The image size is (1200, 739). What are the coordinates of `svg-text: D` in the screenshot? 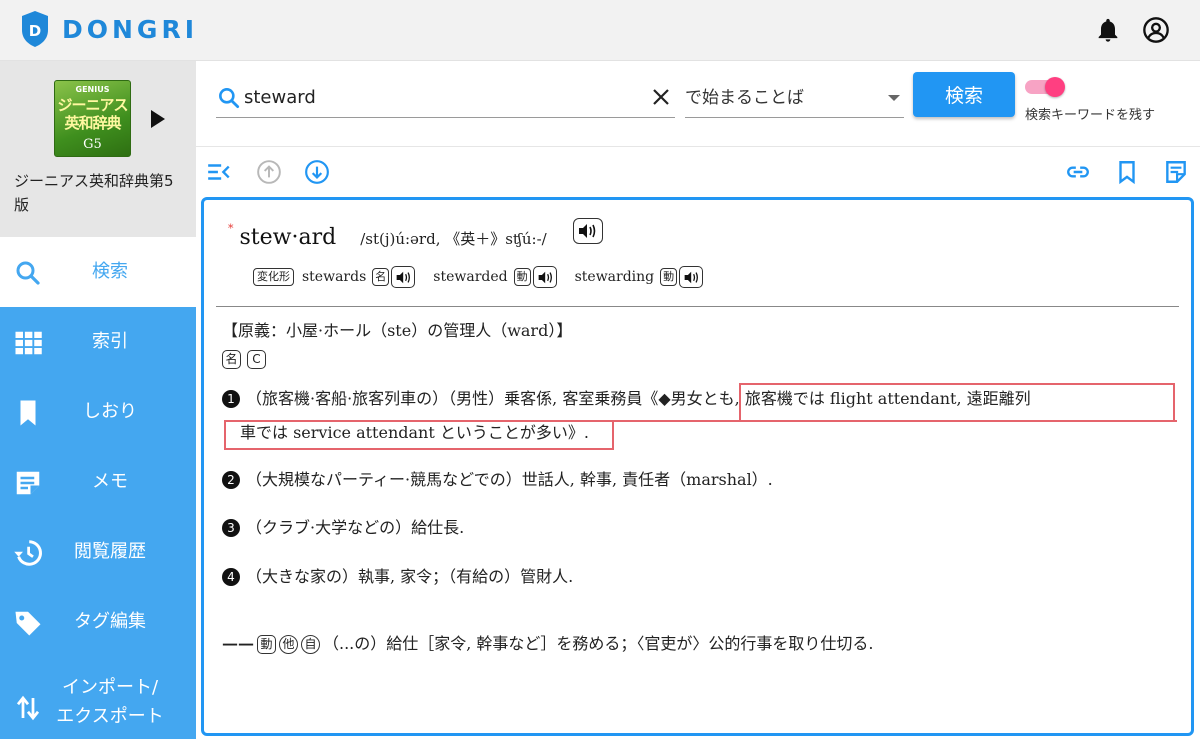 It's located at (35, 31).